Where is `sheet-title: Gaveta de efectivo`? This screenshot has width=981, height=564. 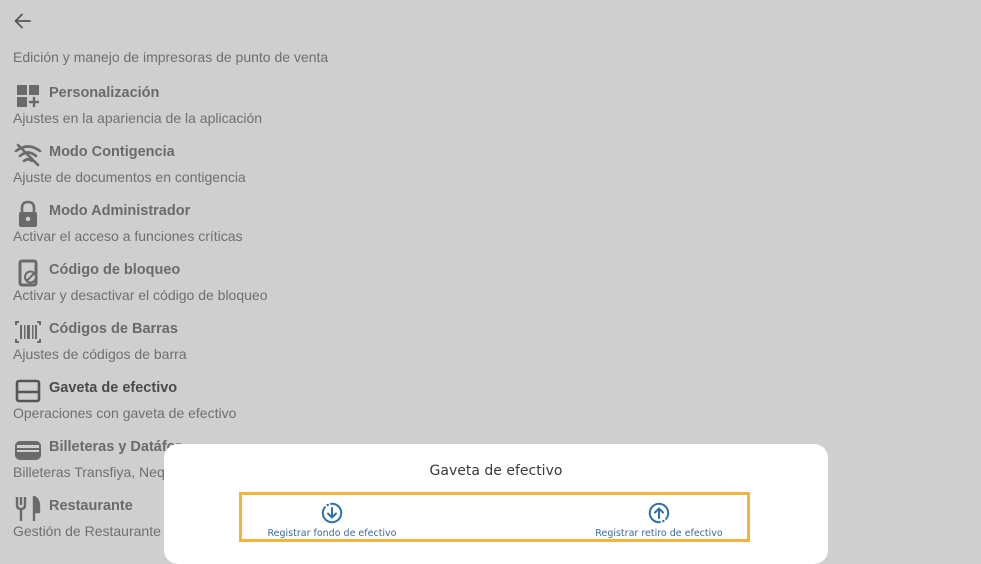
sheet-title: Gaveta de efectivo is located at coordinates (496, 471).